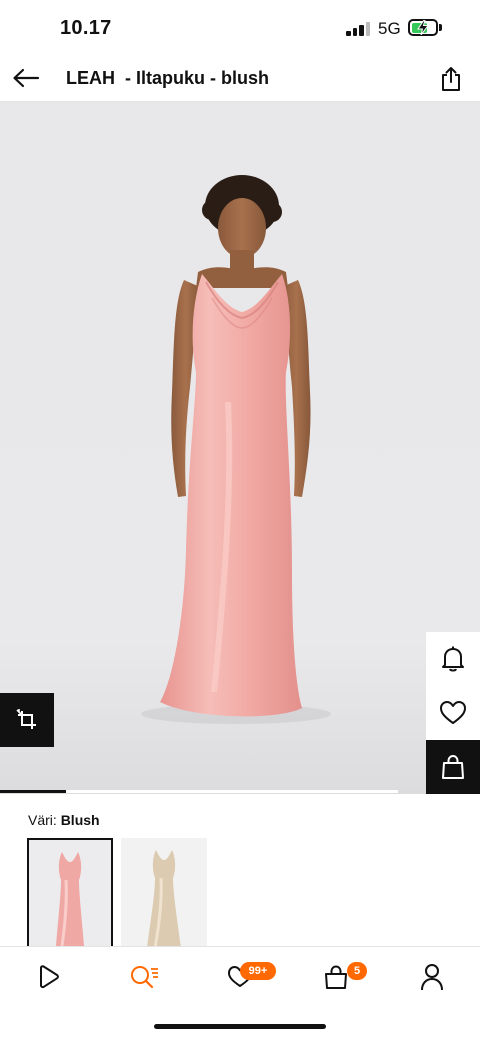  I want to click on search-list-icon, so click(144, 977).